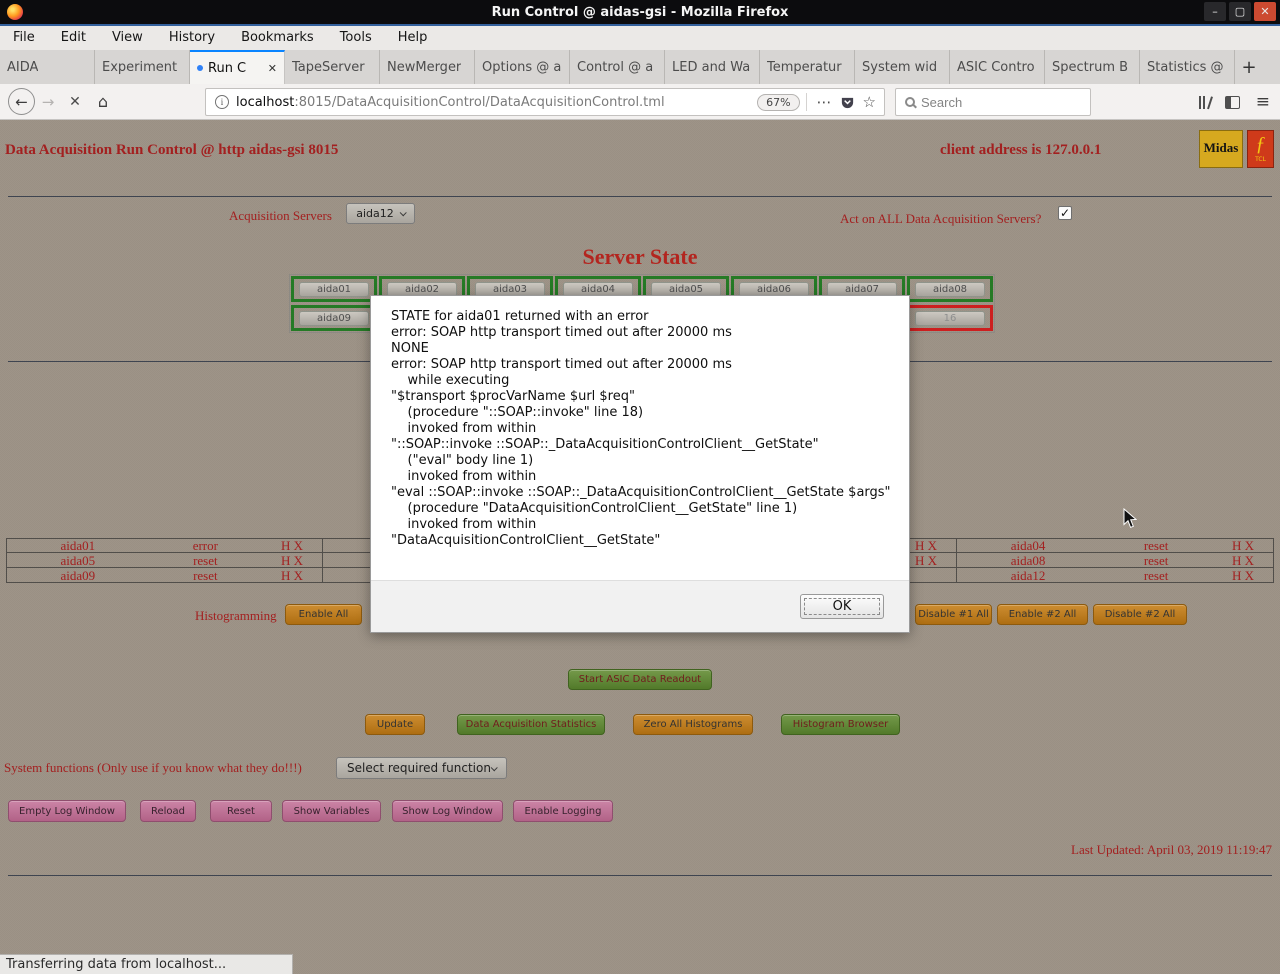  Describe the element at coordinates (272, 68) in the screenshot. I see `tab-close-icon: ✕` at that location.